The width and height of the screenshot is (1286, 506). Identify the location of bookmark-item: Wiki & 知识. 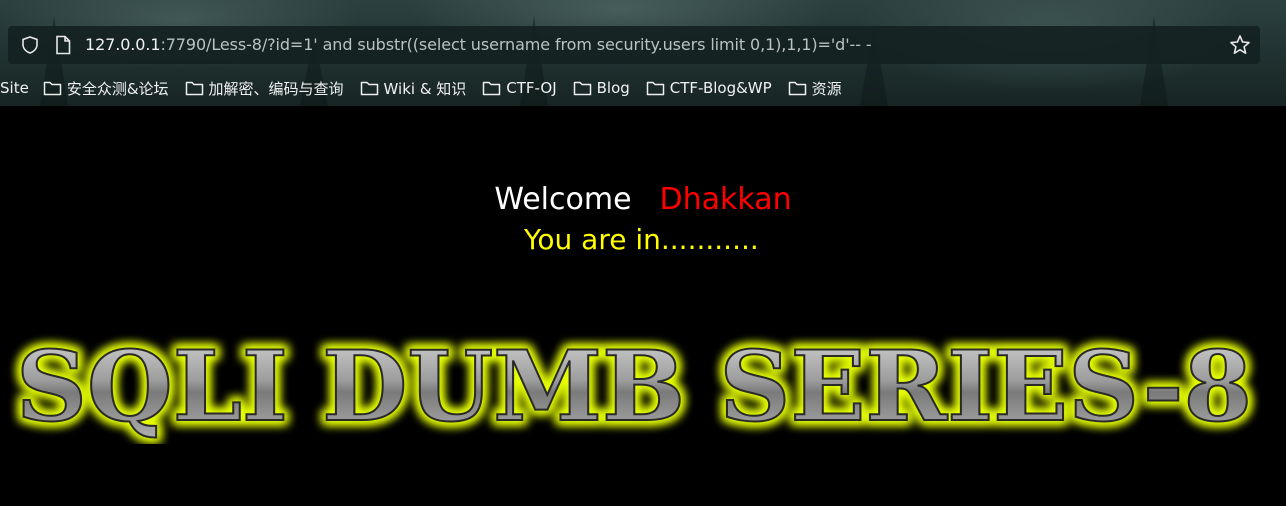
(413, 88).